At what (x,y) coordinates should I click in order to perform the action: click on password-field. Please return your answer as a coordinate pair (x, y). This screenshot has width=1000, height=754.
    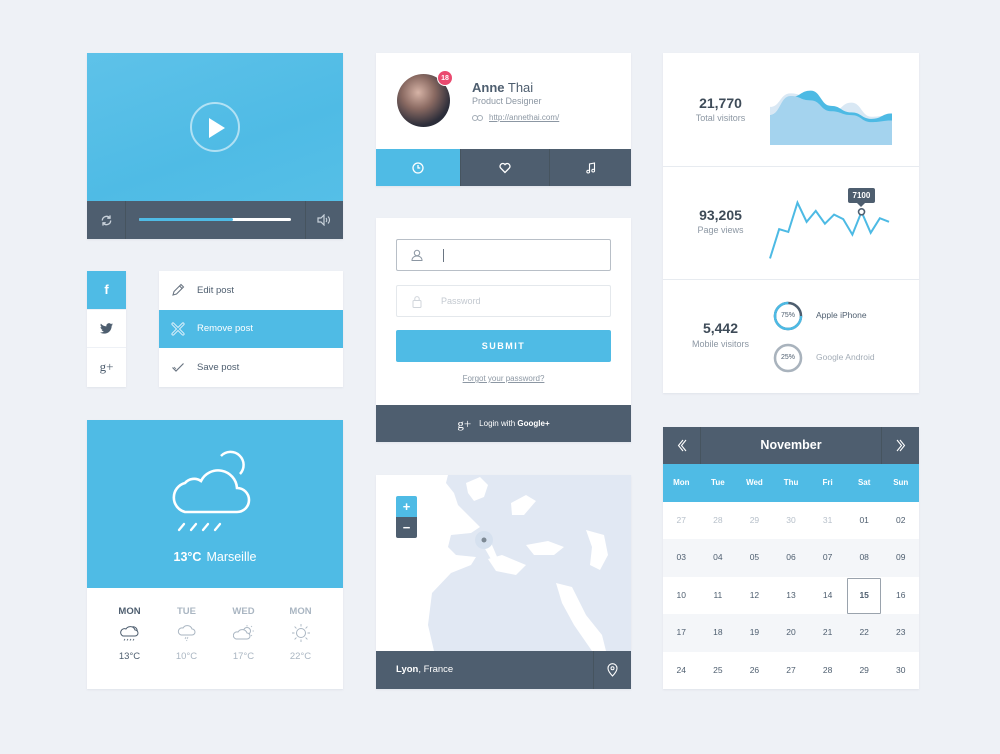
    Looking at the image, I should click on (503, 301).